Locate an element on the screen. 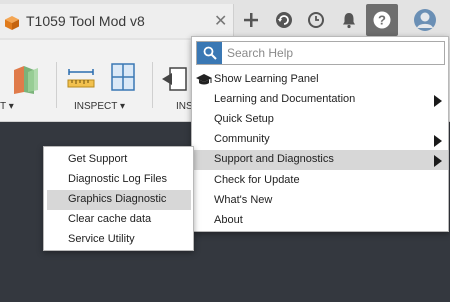 This screenshot has height=302, width=450. clock-icon is located at coordinates (316, 20).